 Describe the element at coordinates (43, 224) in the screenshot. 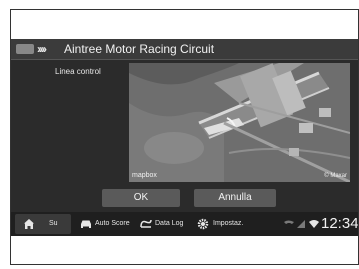

I see `home-button: Su` at that location.